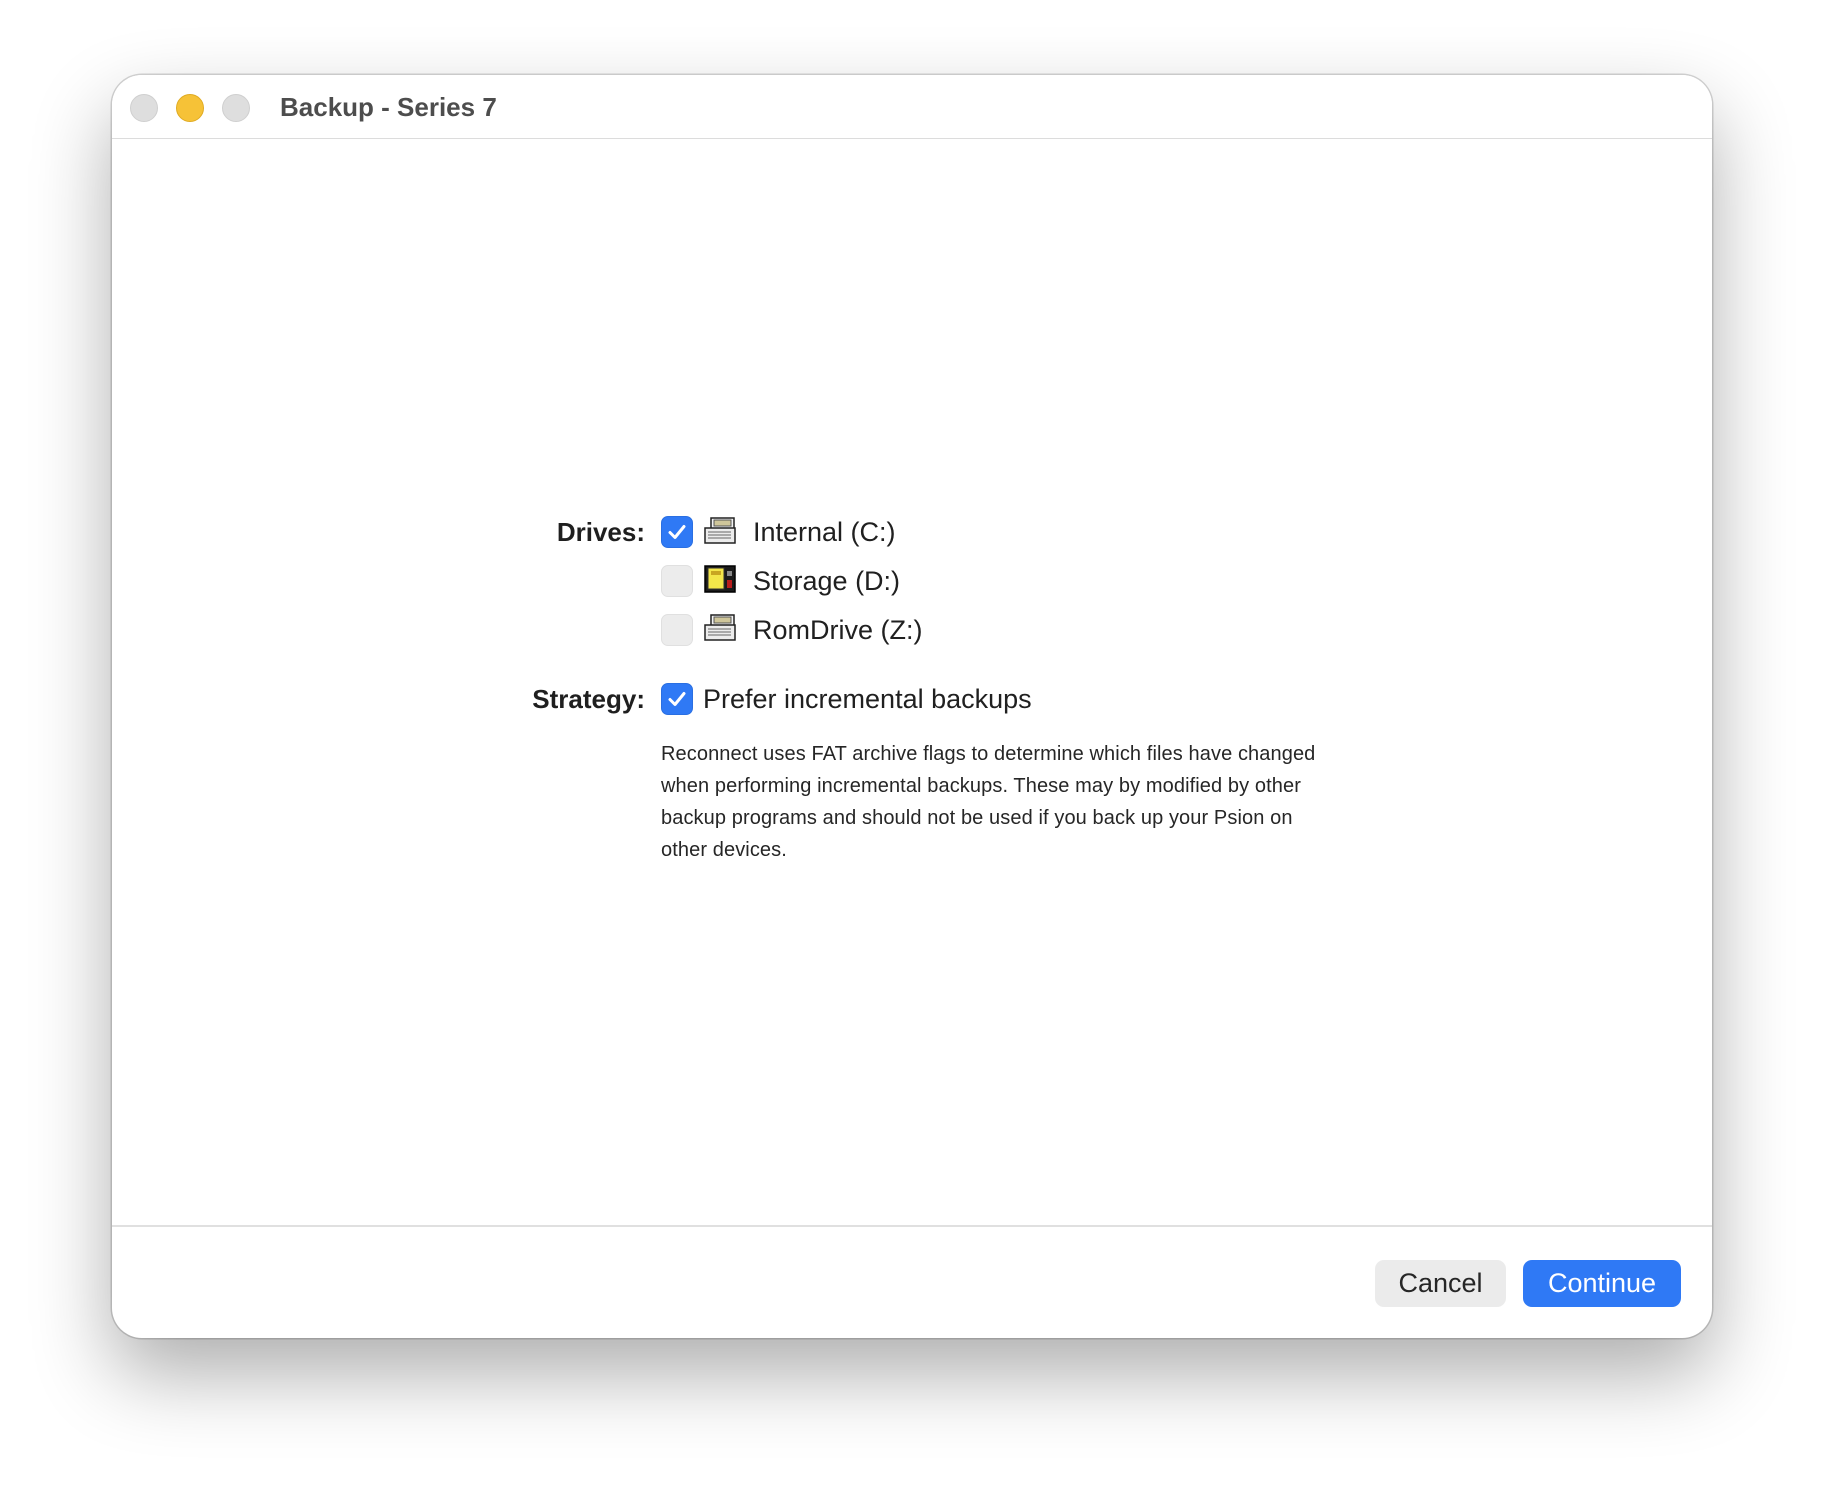 The width and height of the screenshot is (1824, 1488). What do you see at coordinates (912, 1226) in the screenshot?
I see `footer-divider` at bounding box center [912, 1226].